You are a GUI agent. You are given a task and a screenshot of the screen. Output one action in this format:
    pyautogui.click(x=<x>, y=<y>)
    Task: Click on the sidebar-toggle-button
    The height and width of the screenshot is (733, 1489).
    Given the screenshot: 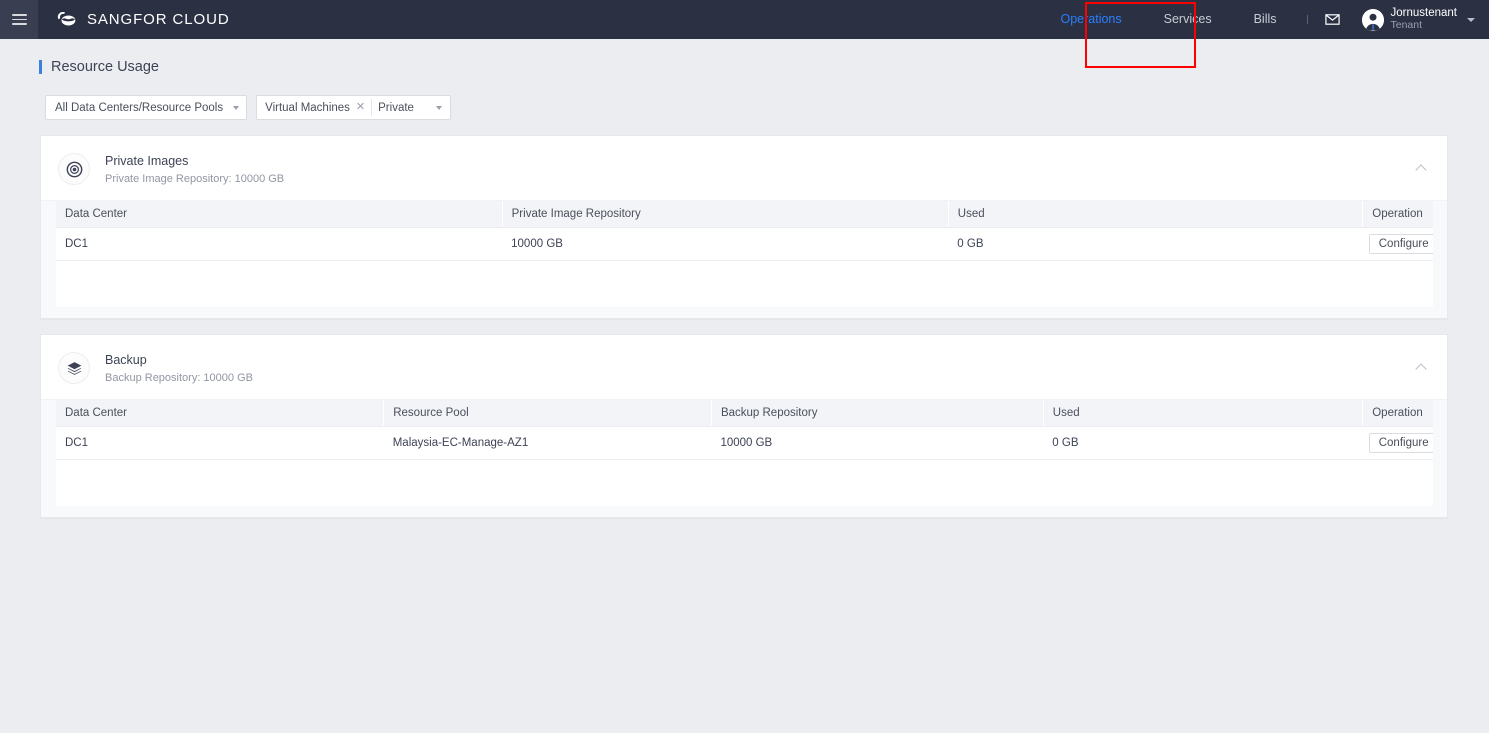 What is the action you would take?
    pyautogui.click(x=19, y=19)
    